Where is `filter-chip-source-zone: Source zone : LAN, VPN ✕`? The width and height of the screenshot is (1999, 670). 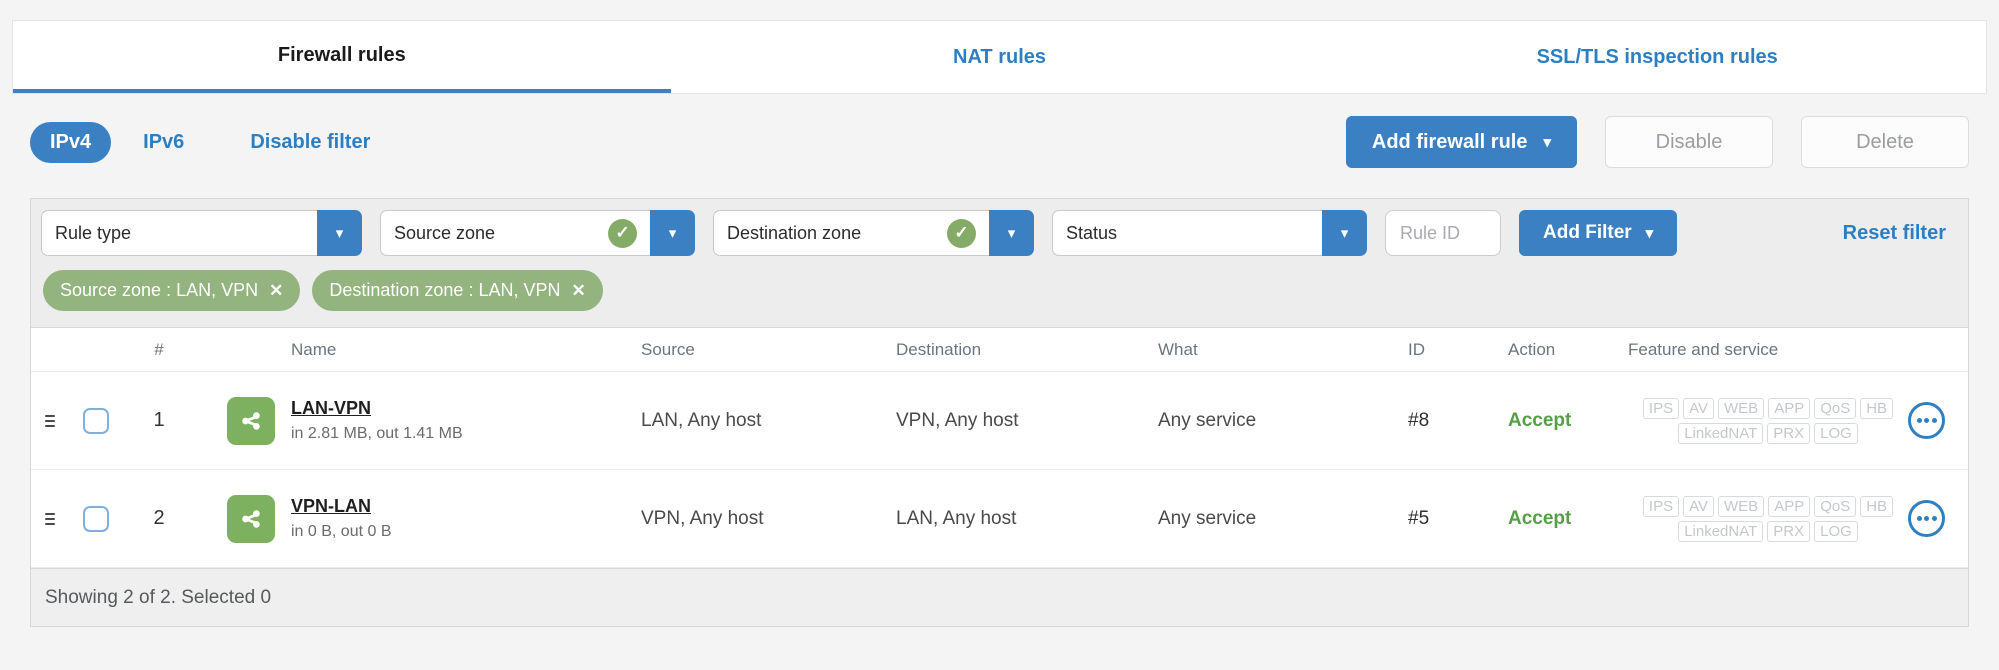 filter-chip-source-zone: Source zone : LAN, VPN ✕ is located at coordinates (172, 290).